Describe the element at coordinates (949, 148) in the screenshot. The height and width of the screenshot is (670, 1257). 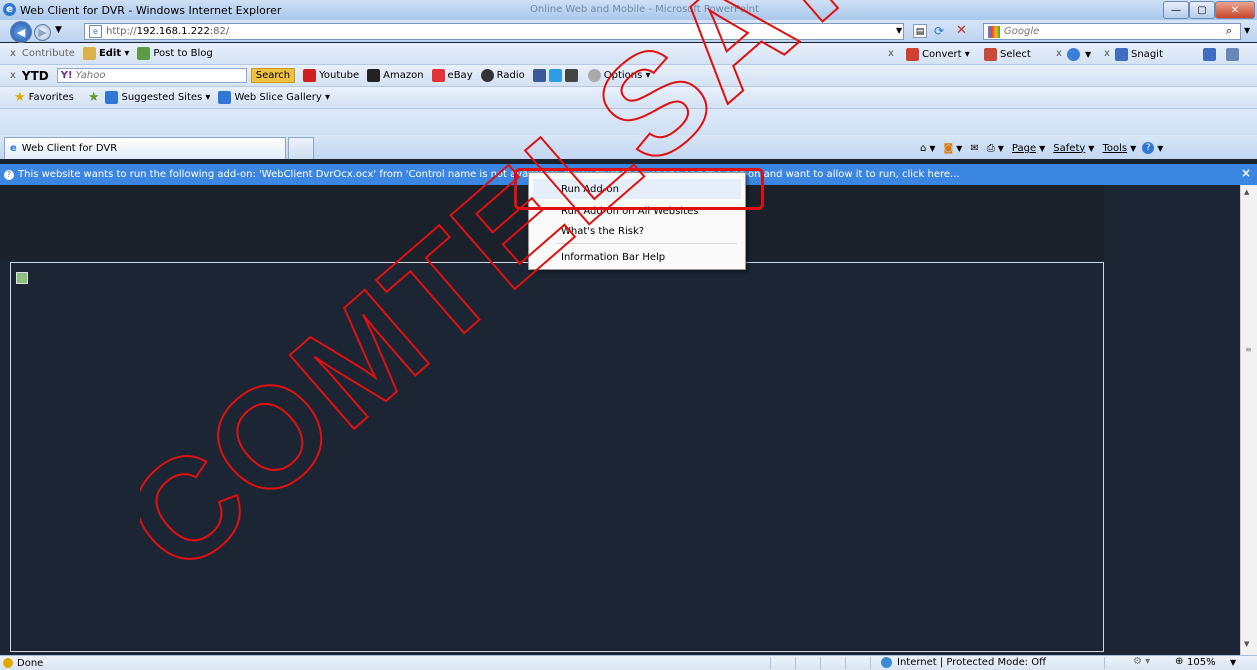
I see `feeds-icon: ◙` at that location.